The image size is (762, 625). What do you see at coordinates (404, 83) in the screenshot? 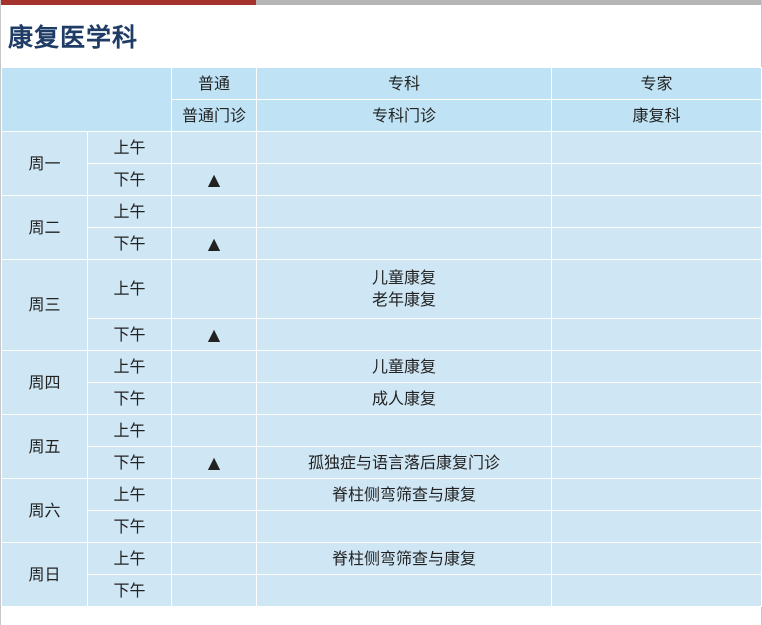
I see `header-category-specialty: 专科` at bounding box center [404, 83].